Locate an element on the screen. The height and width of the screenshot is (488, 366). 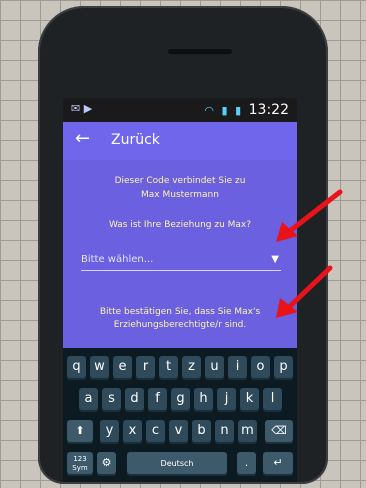
app-bar: ← Zurück is located at coordinates (180, 141).